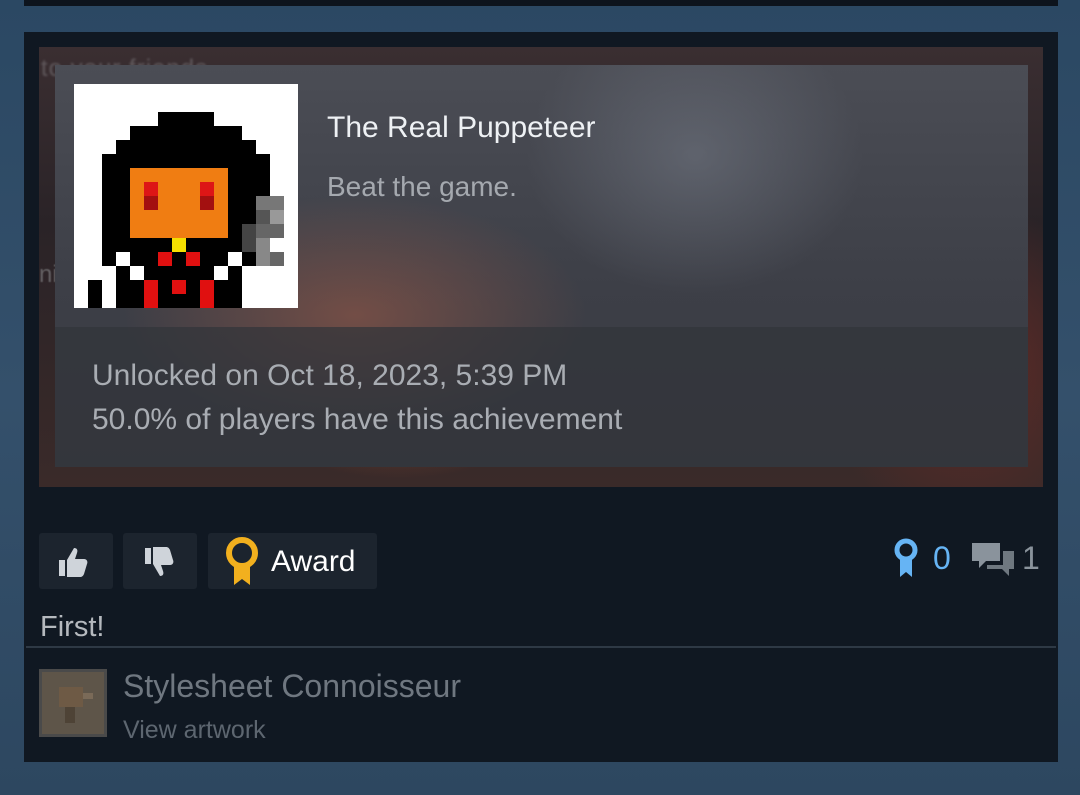  What do you see at coordinates (292, 686) in the screenshot?
I see `author-name: Stylesheet Connoisseur` at bounding box center [292, 686].